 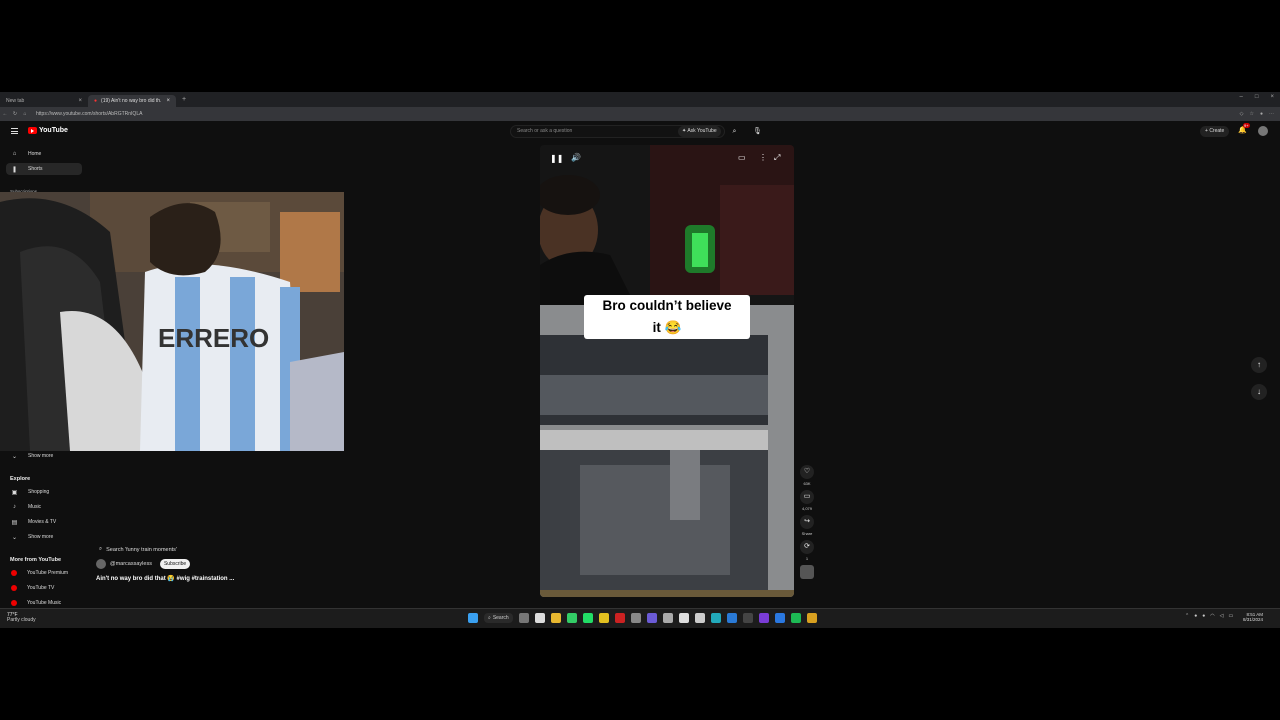 What do you see at coordinates (20, 479) in the screenshot?
I see `explore-header: Explore` at bounding box center [20, 479].